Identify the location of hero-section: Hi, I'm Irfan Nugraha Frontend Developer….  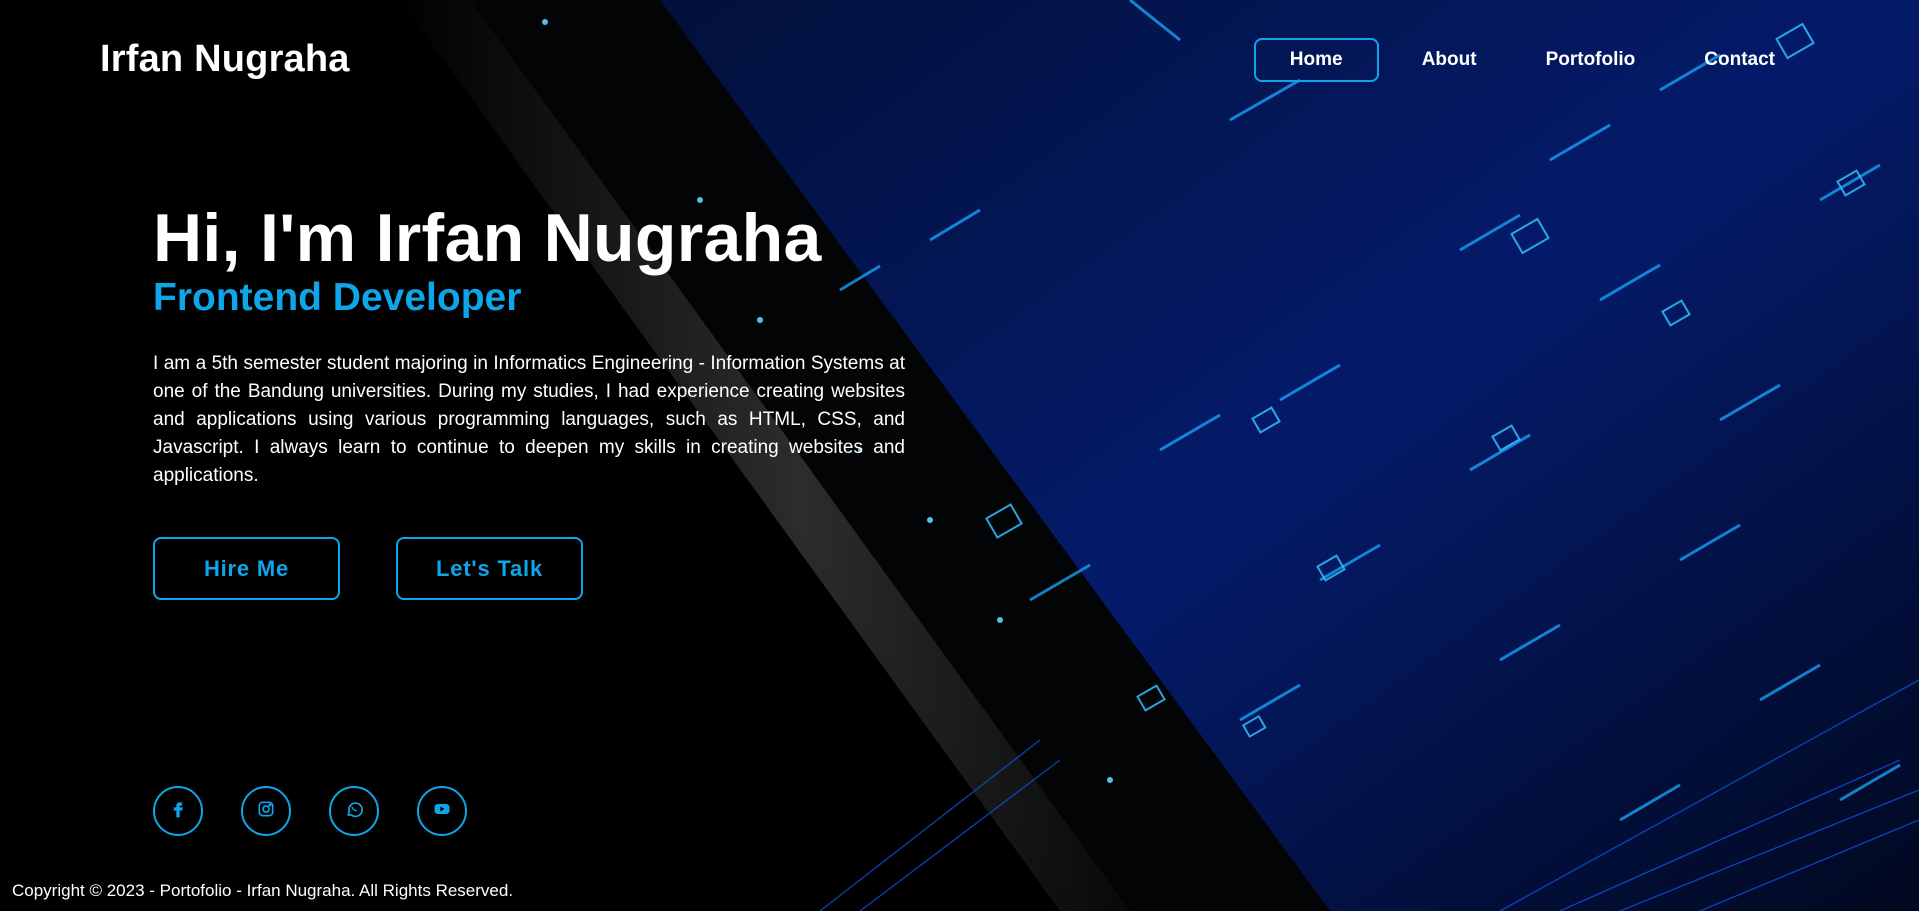
(529, 343).